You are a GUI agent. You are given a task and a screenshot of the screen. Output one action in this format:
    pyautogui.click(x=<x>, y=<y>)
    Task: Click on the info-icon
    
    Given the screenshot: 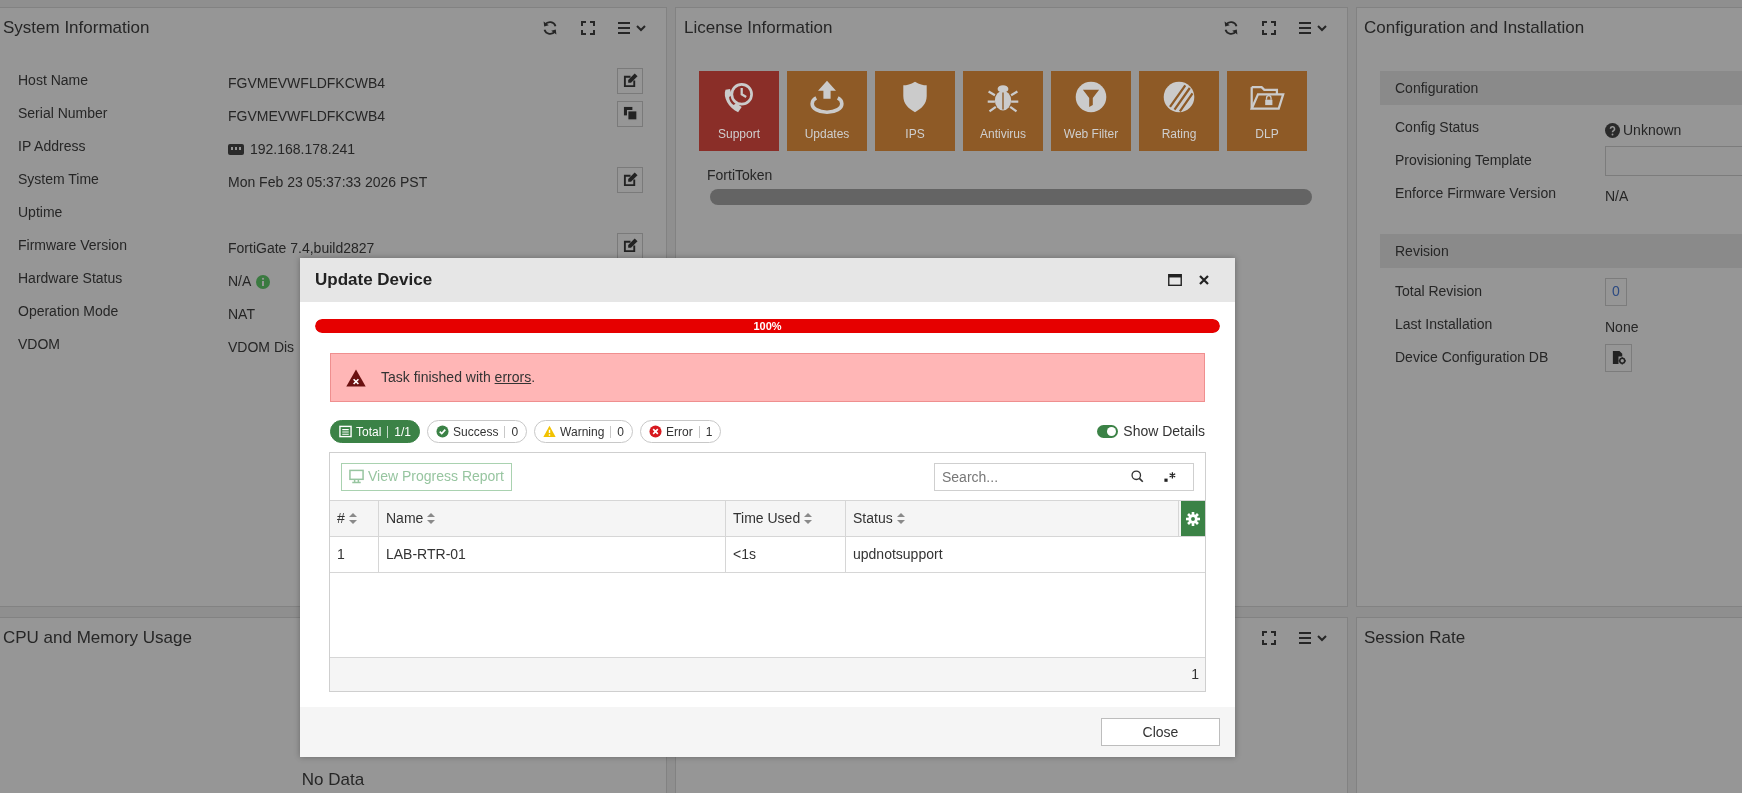 What is the action you would take?
    pyautogui.click(x=263, y=281)
    